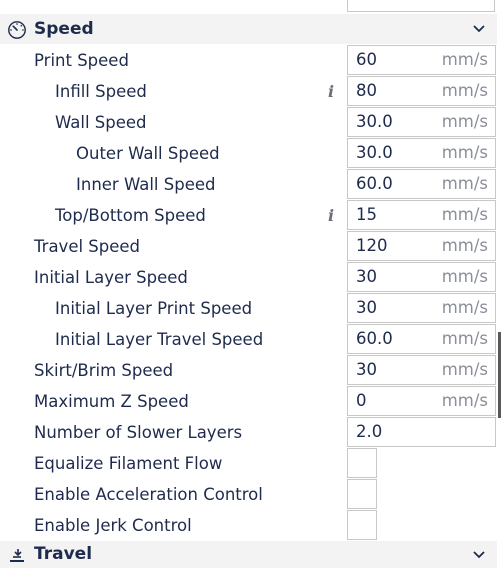  What do you see at coordinates (154, 308) in the screenshot?
I see `setting-label: Initial Layer Print Speed` at bounding box center [154, 308].